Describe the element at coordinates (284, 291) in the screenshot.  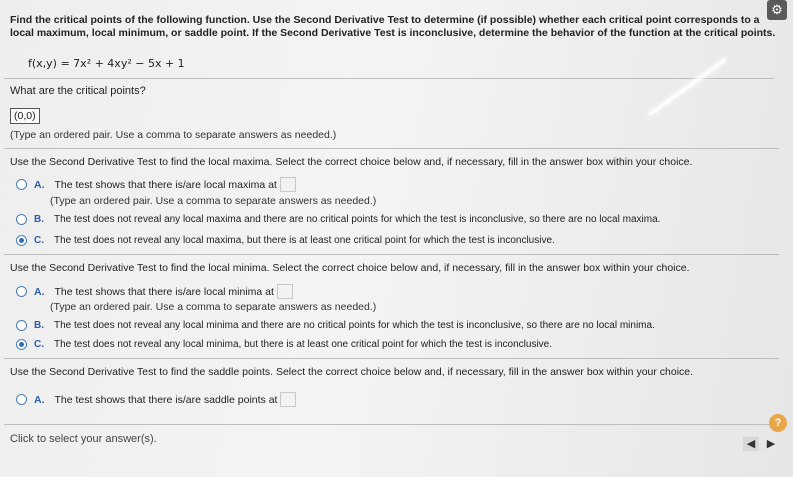
I see `minima-answer-box` at that location.